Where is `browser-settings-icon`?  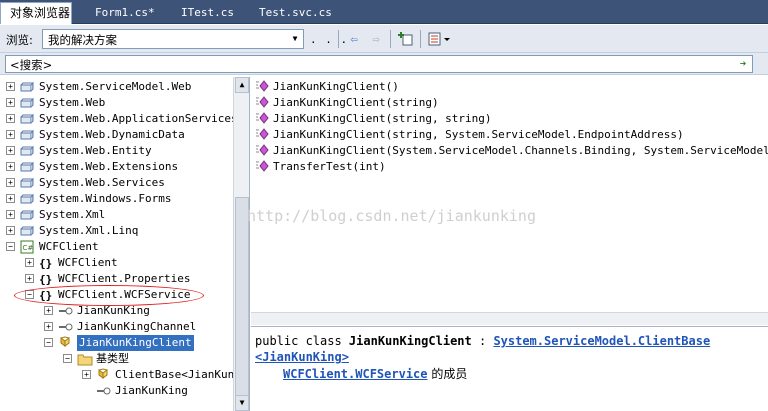 browser-settings-icon is located at coordinates (440, 39).